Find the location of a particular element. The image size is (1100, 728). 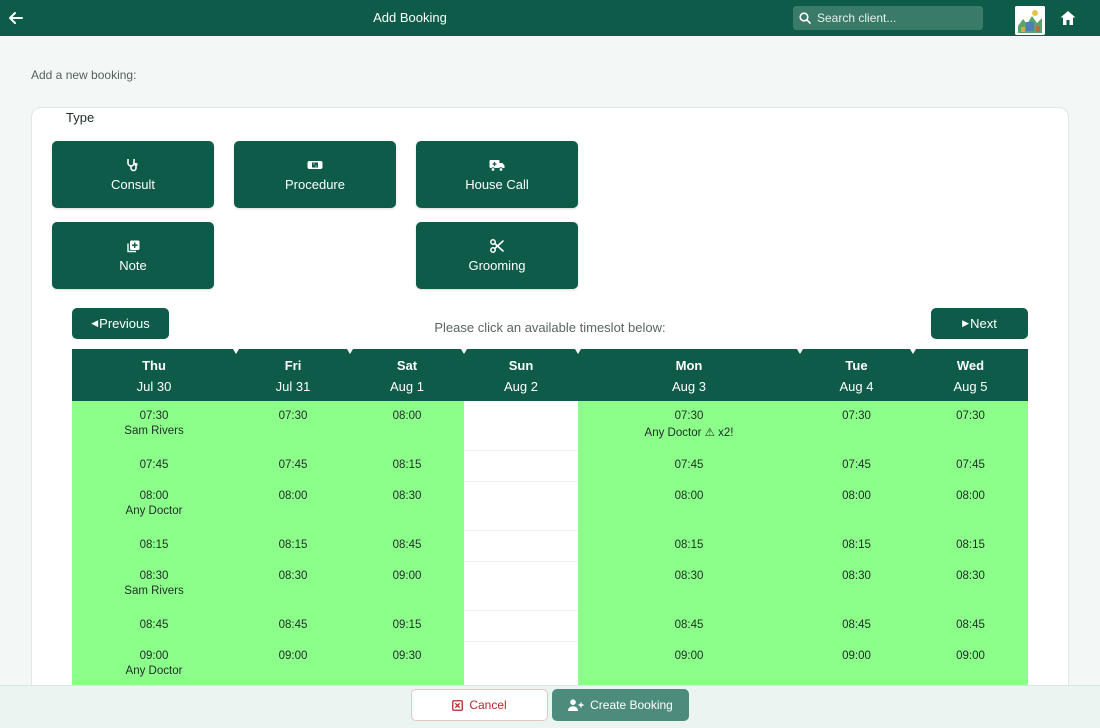

home-icon is located at coordinates (1068, 18).